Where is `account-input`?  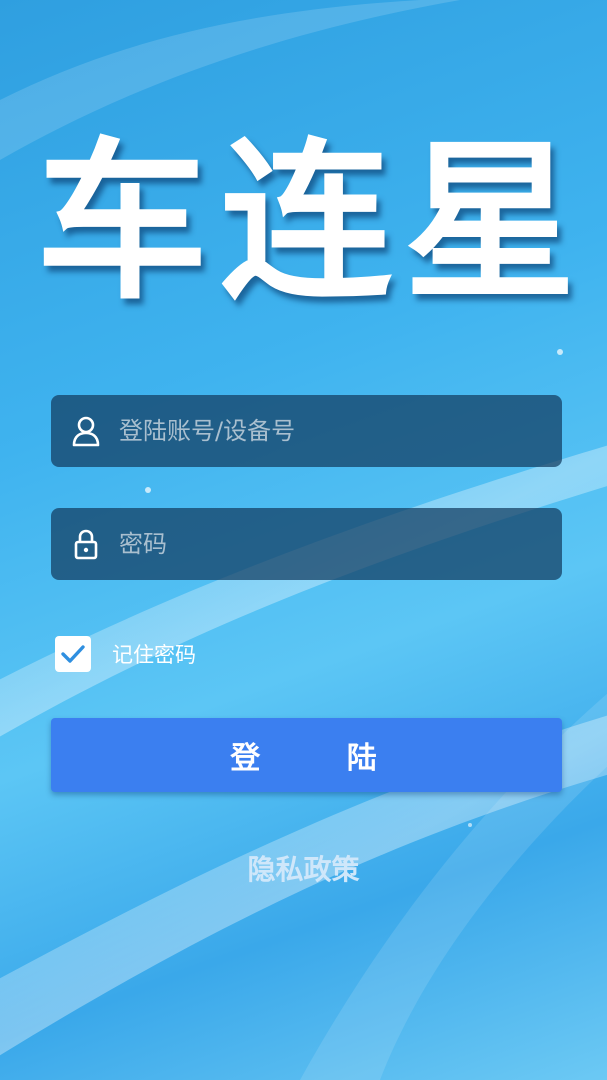
account-input is located at coordinates (340, 431).